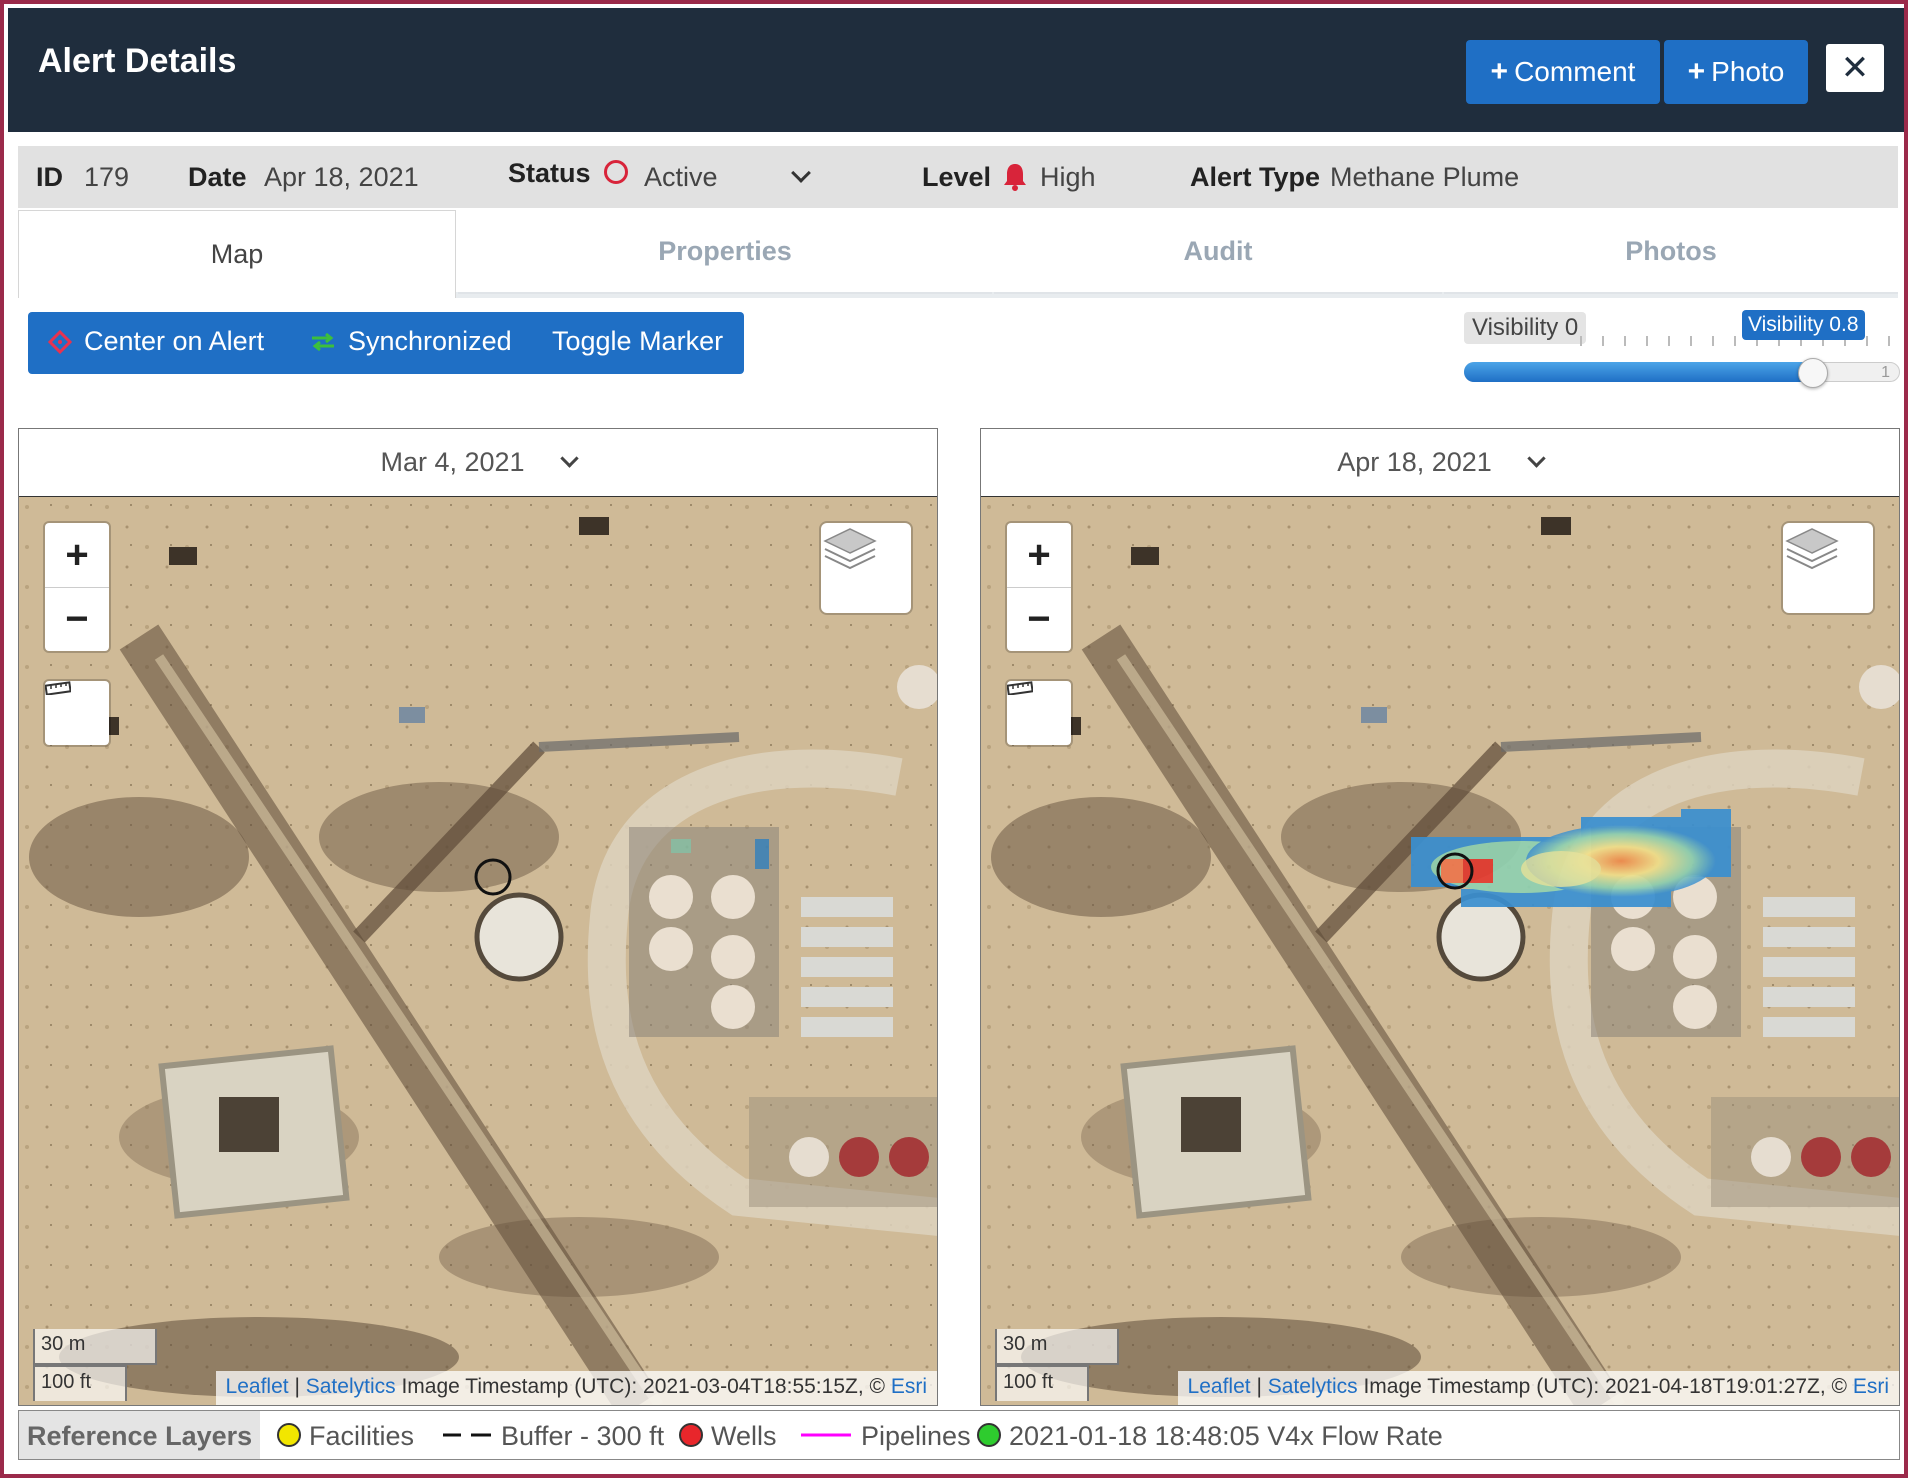 This screenshot has width=1908, height=1478. What do you see at coordinates (1638, 372) in the screenshot?
I see `slider-fill` at bounding box center [1638, 372].